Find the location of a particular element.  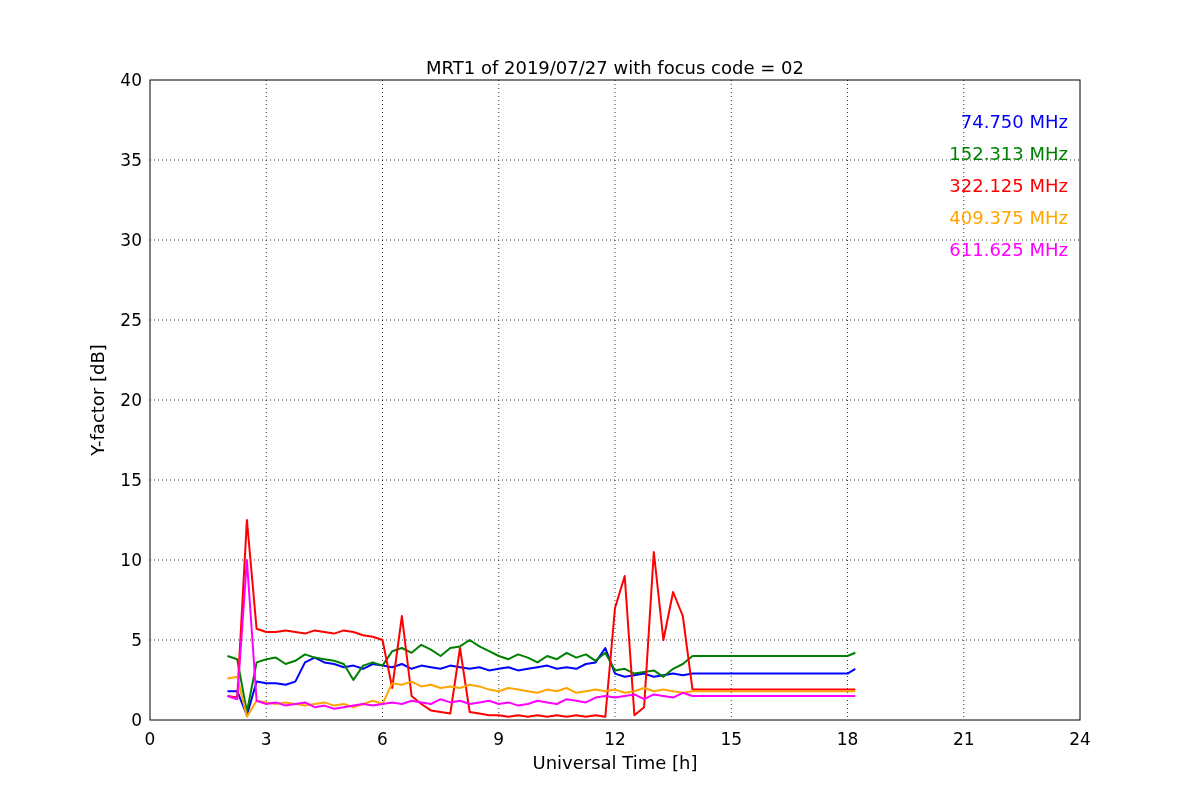

y-tick-label: 5 is located at coordinates (136, 640).